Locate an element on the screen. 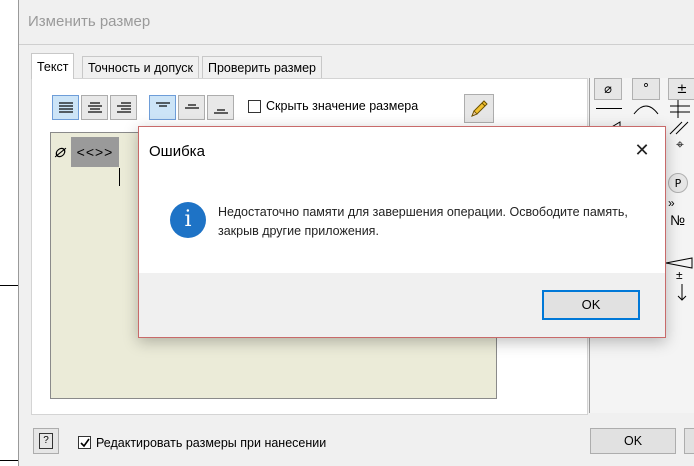  ok-button: OK is located at coordinates (633, 441).